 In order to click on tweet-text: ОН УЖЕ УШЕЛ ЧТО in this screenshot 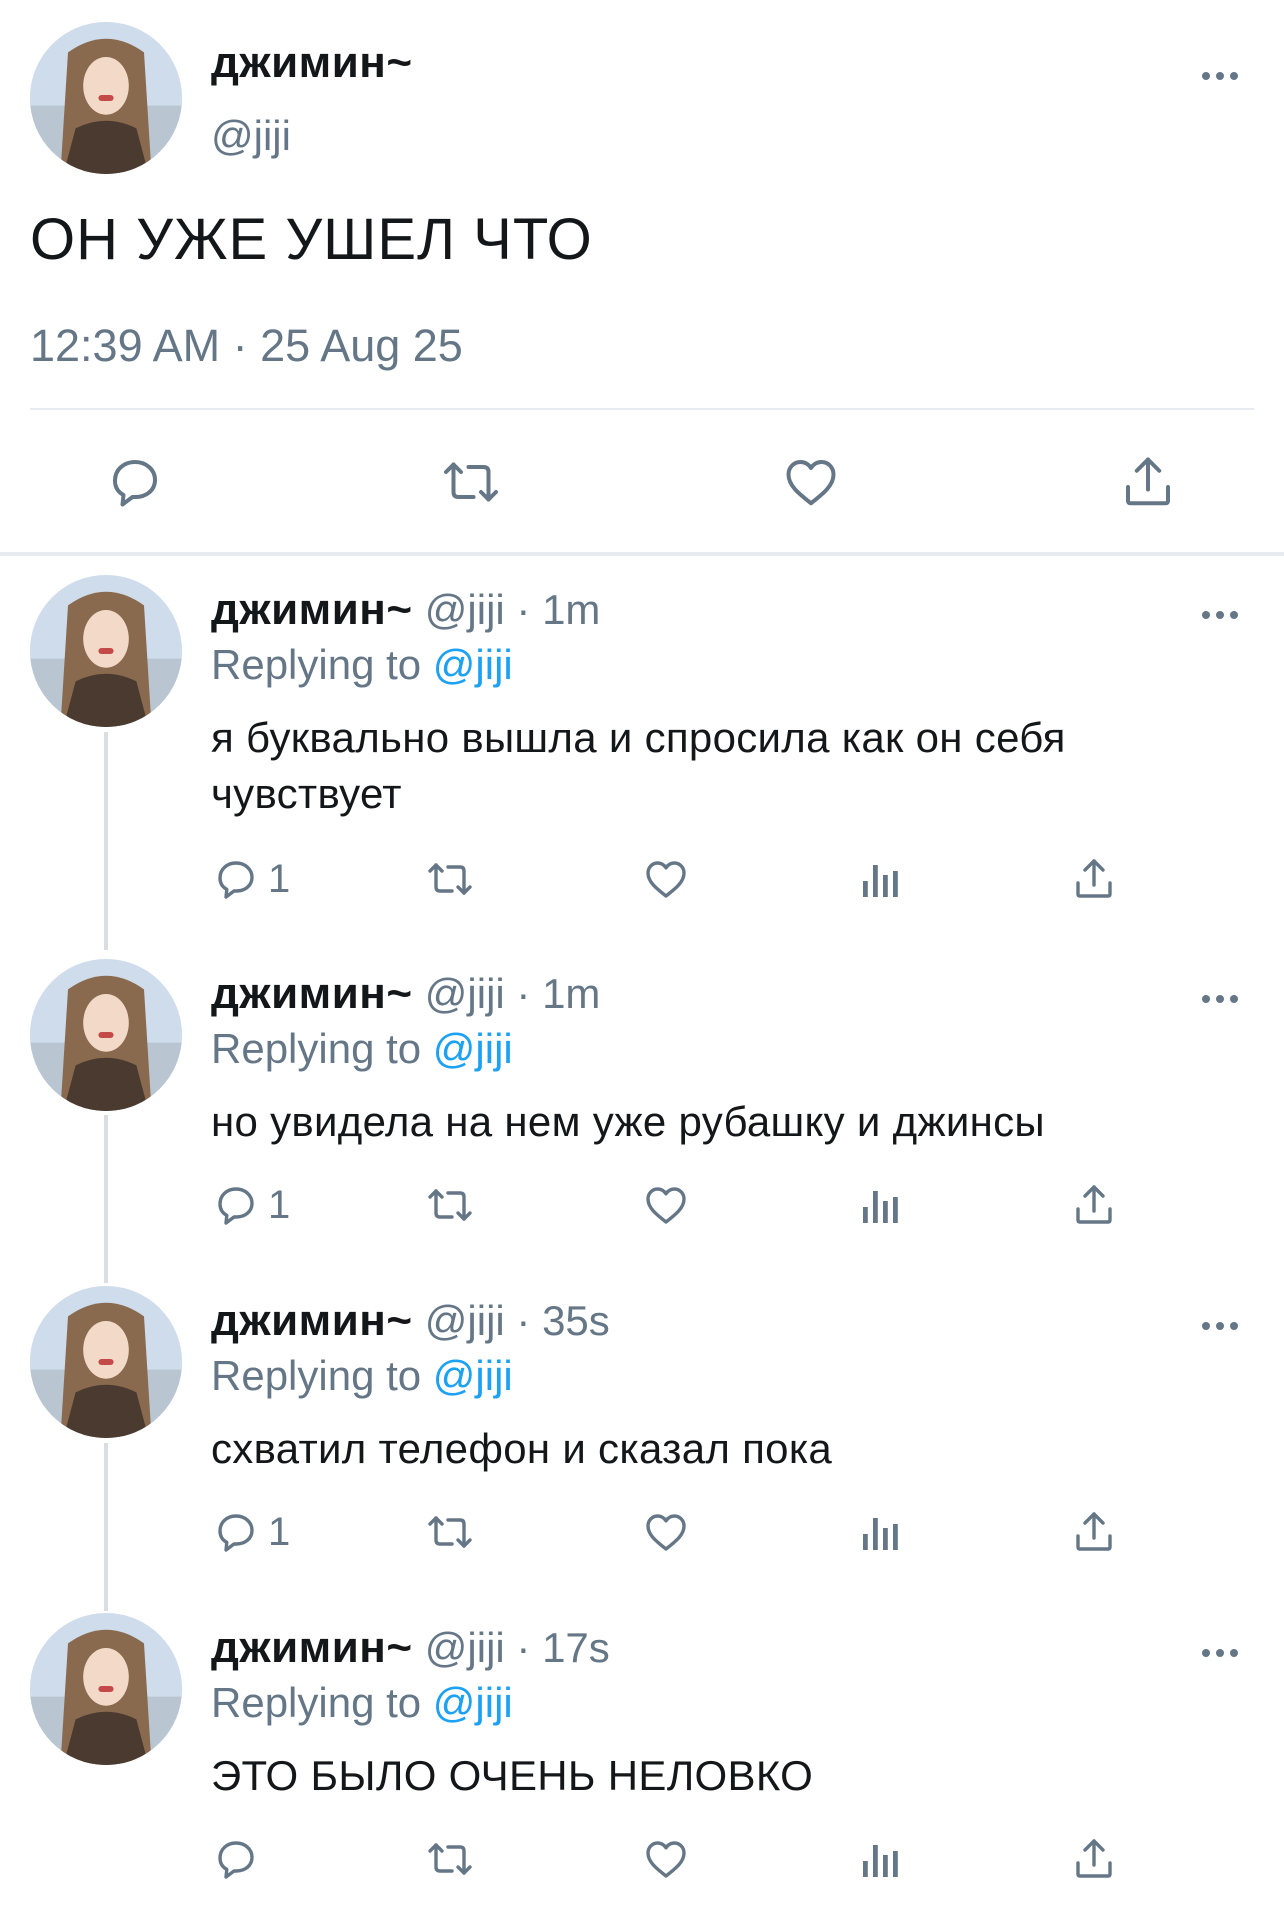, I will do `click(311, 239)`.